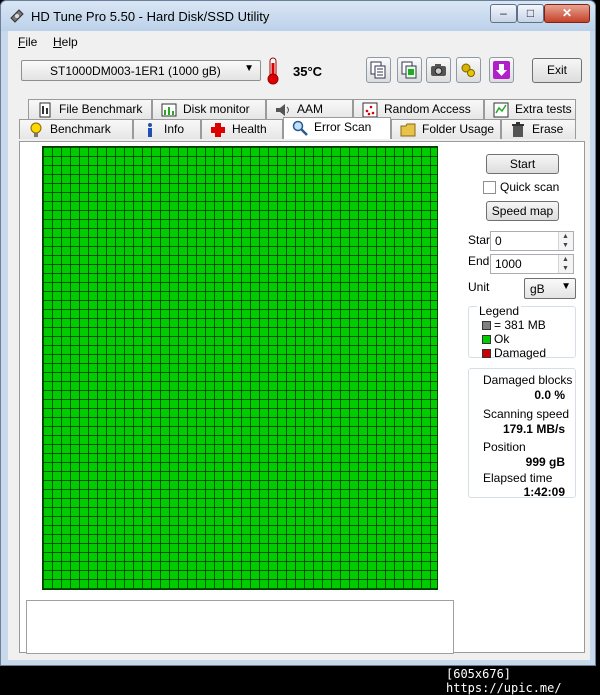 This screenshot has height=695, width=600. Describe the element at coordinates (518, 478) in the screenshot. I see `elapsed-time-label: Elapsed time` at that location.